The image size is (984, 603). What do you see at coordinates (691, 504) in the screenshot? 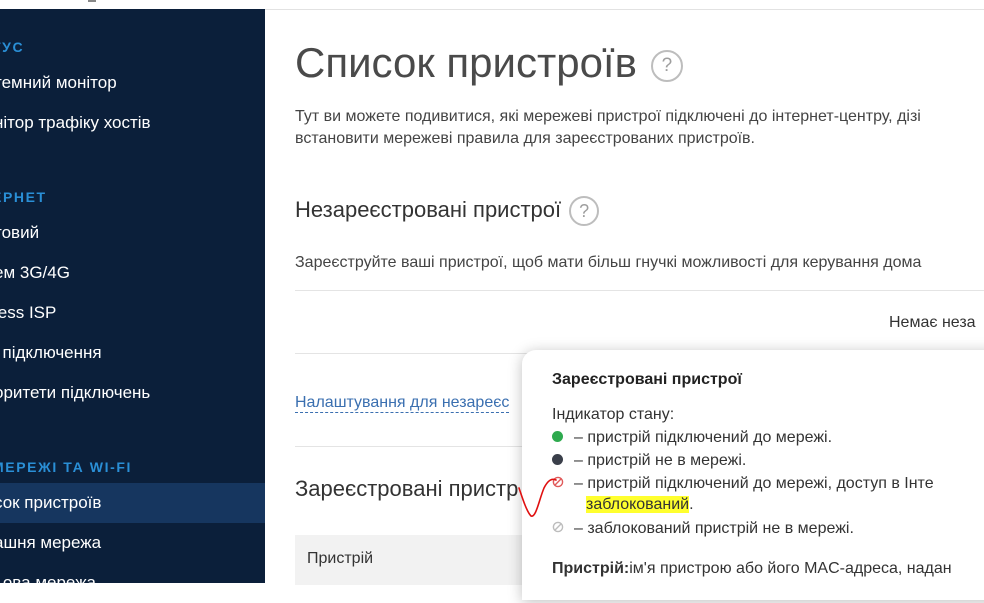
I see `blocked-word-period: .` at bounding box center [691, 504].